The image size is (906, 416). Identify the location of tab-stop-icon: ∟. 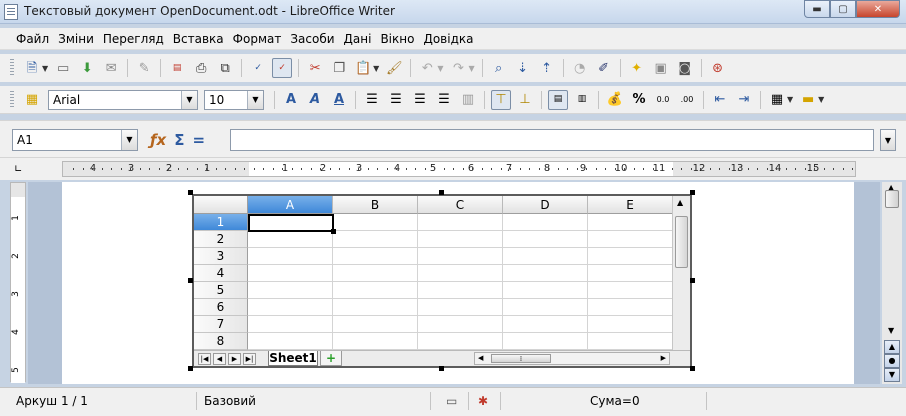
(18, 169).